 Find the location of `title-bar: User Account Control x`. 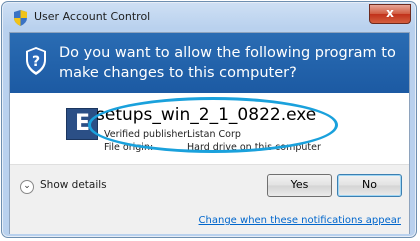

title-bar: User Account Control x is located at coordinates (209, 17).